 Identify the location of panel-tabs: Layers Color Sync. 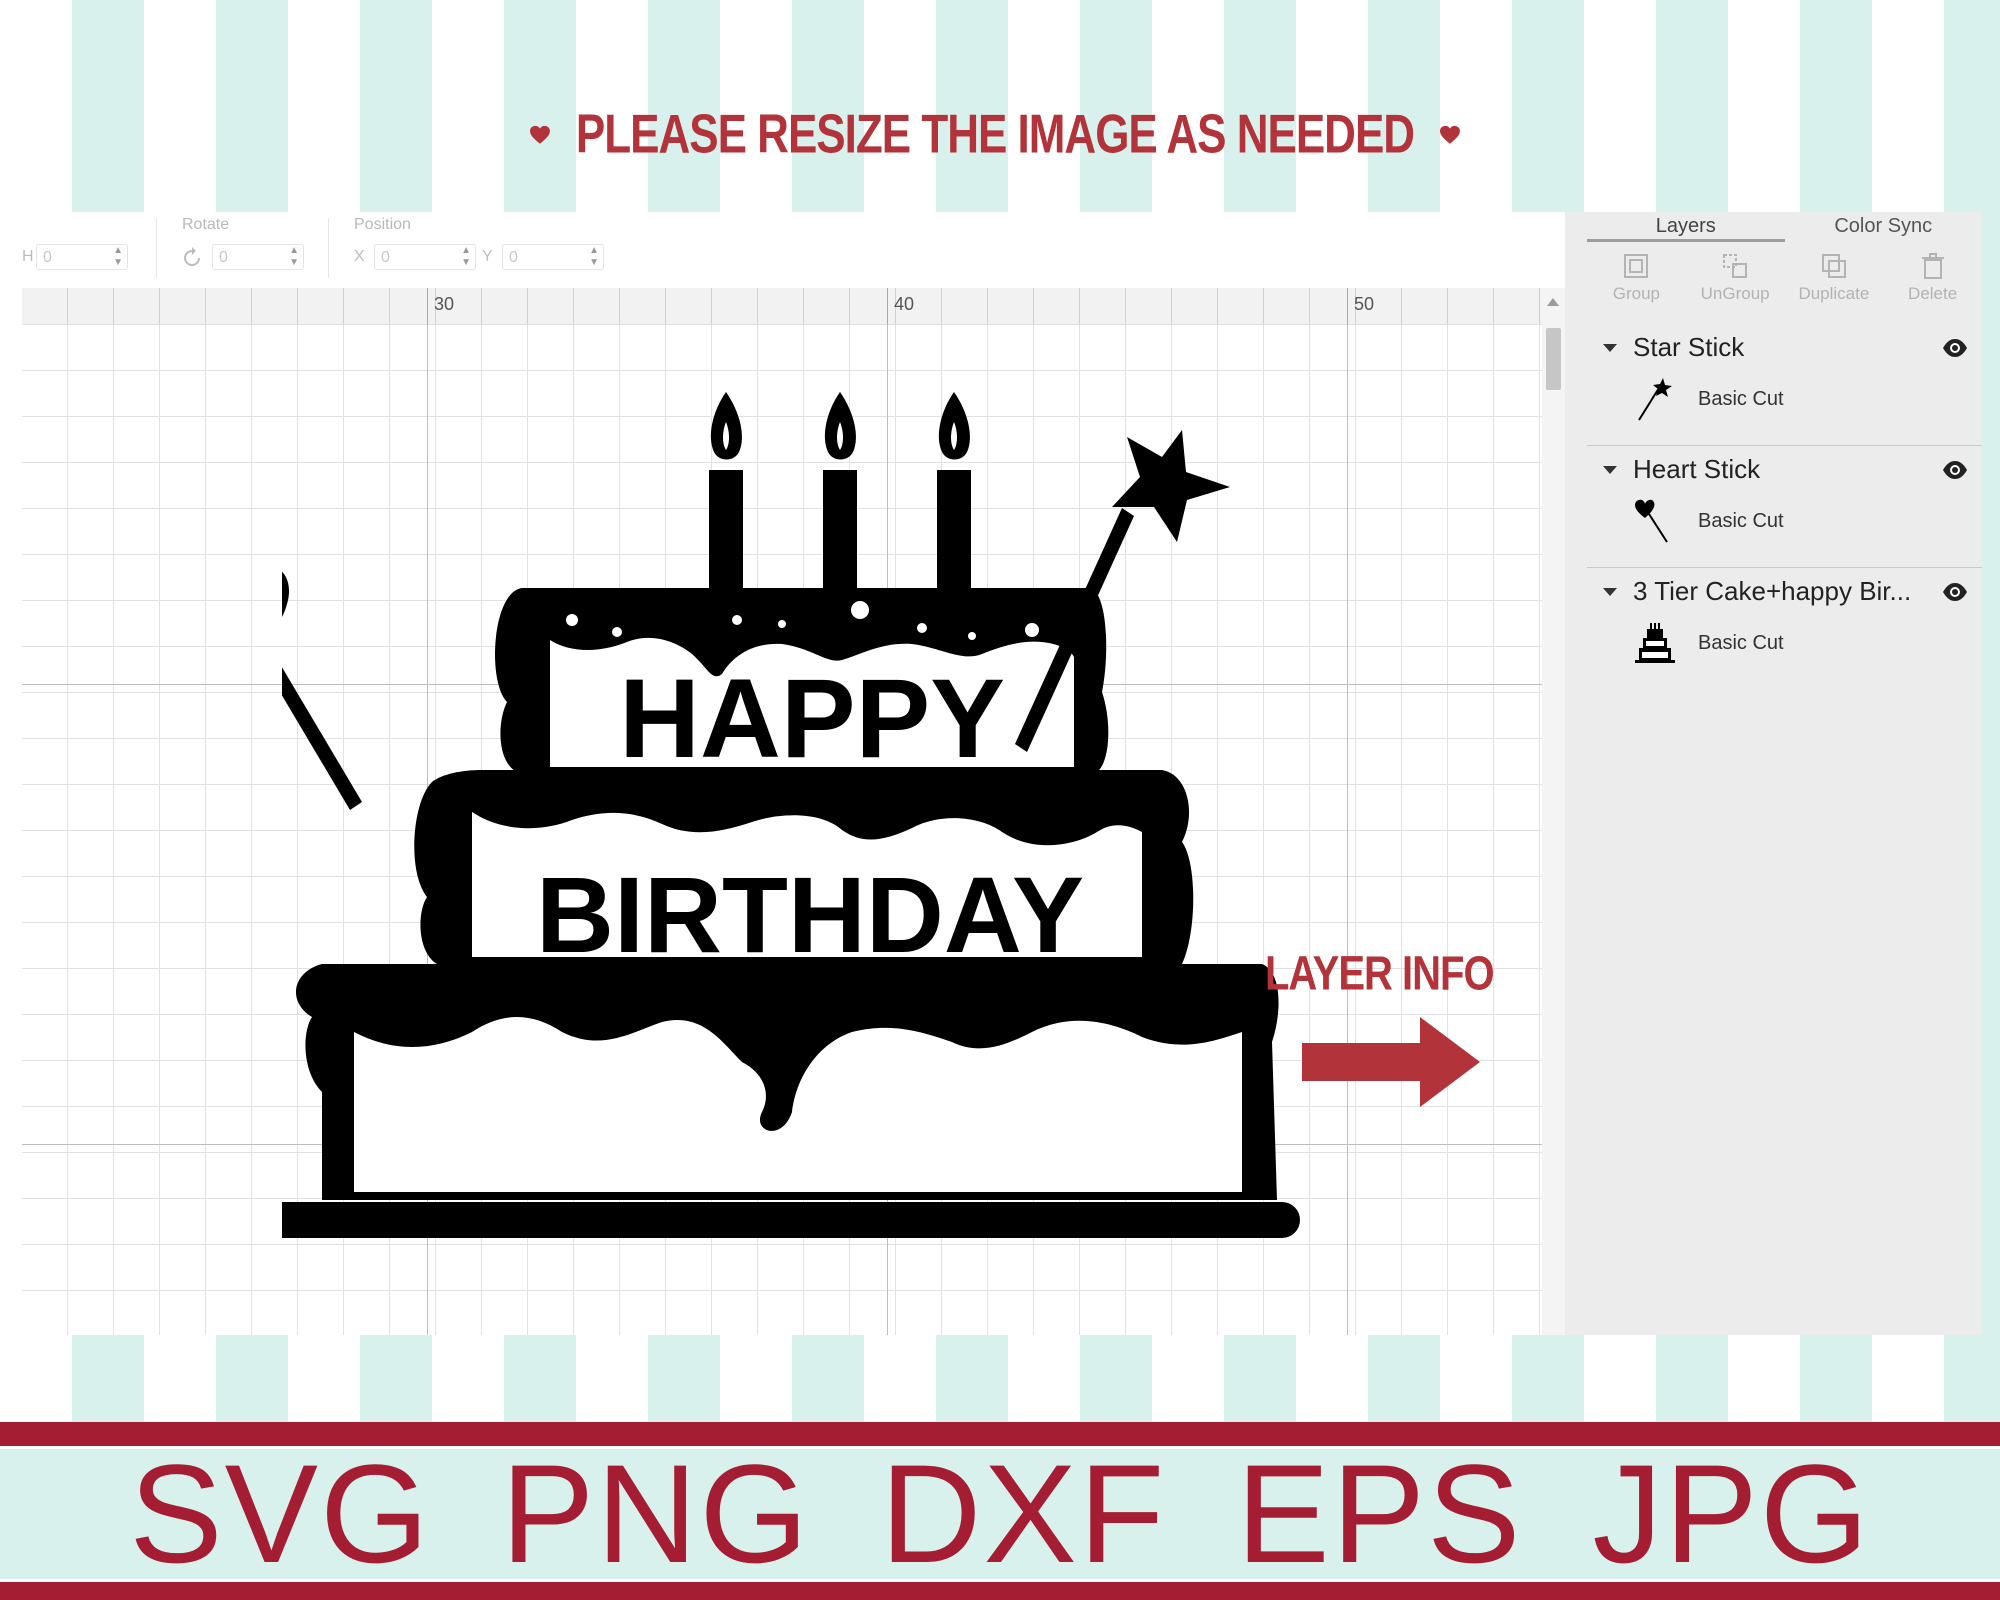
(1784, 227).